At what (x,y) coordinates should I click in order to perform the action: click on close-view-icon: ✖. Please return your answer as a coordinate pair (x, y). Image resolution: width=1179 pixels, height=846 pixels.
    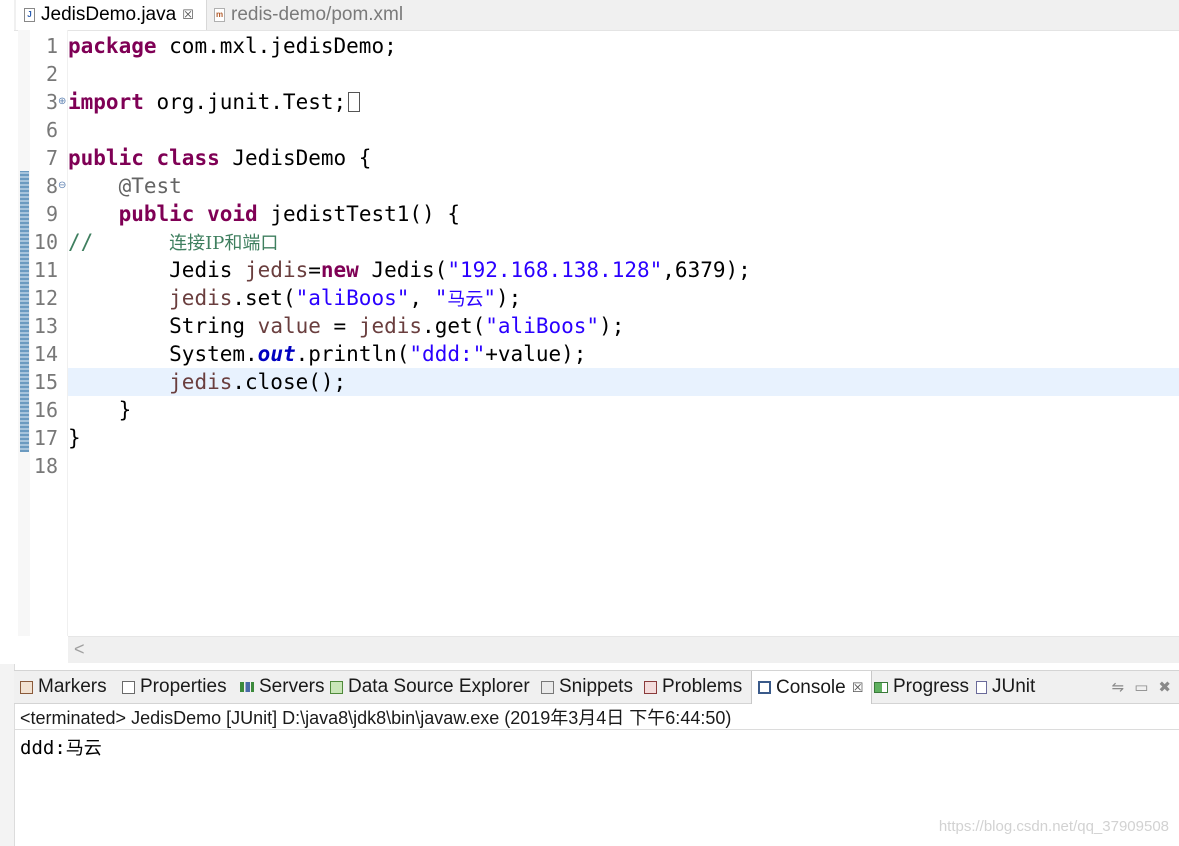
    Looking at the image, I should click on (1164, 687).